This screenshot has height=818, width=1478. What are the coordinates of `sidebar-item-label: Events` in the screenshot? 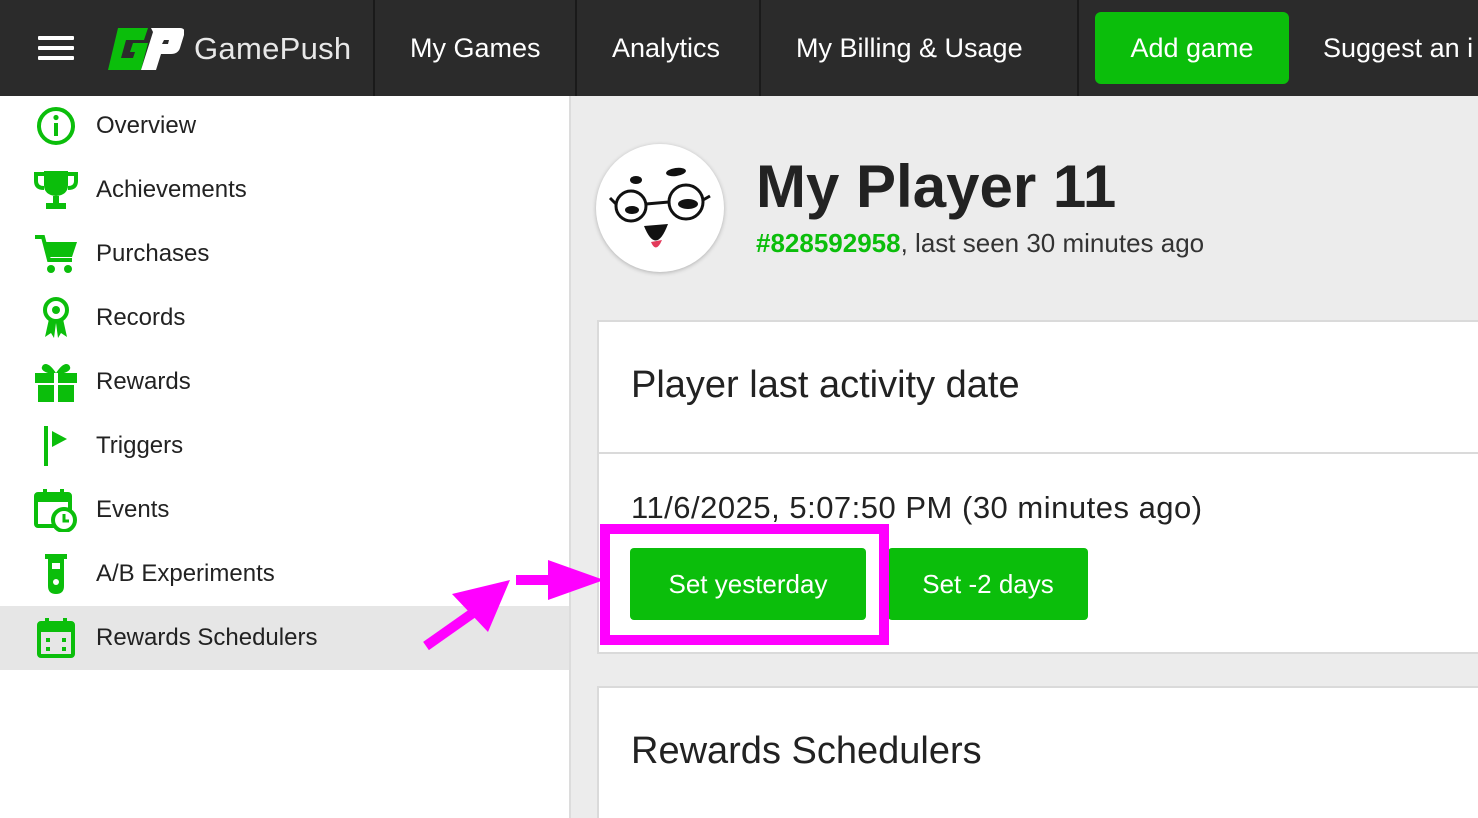 It's located at (133, 509).